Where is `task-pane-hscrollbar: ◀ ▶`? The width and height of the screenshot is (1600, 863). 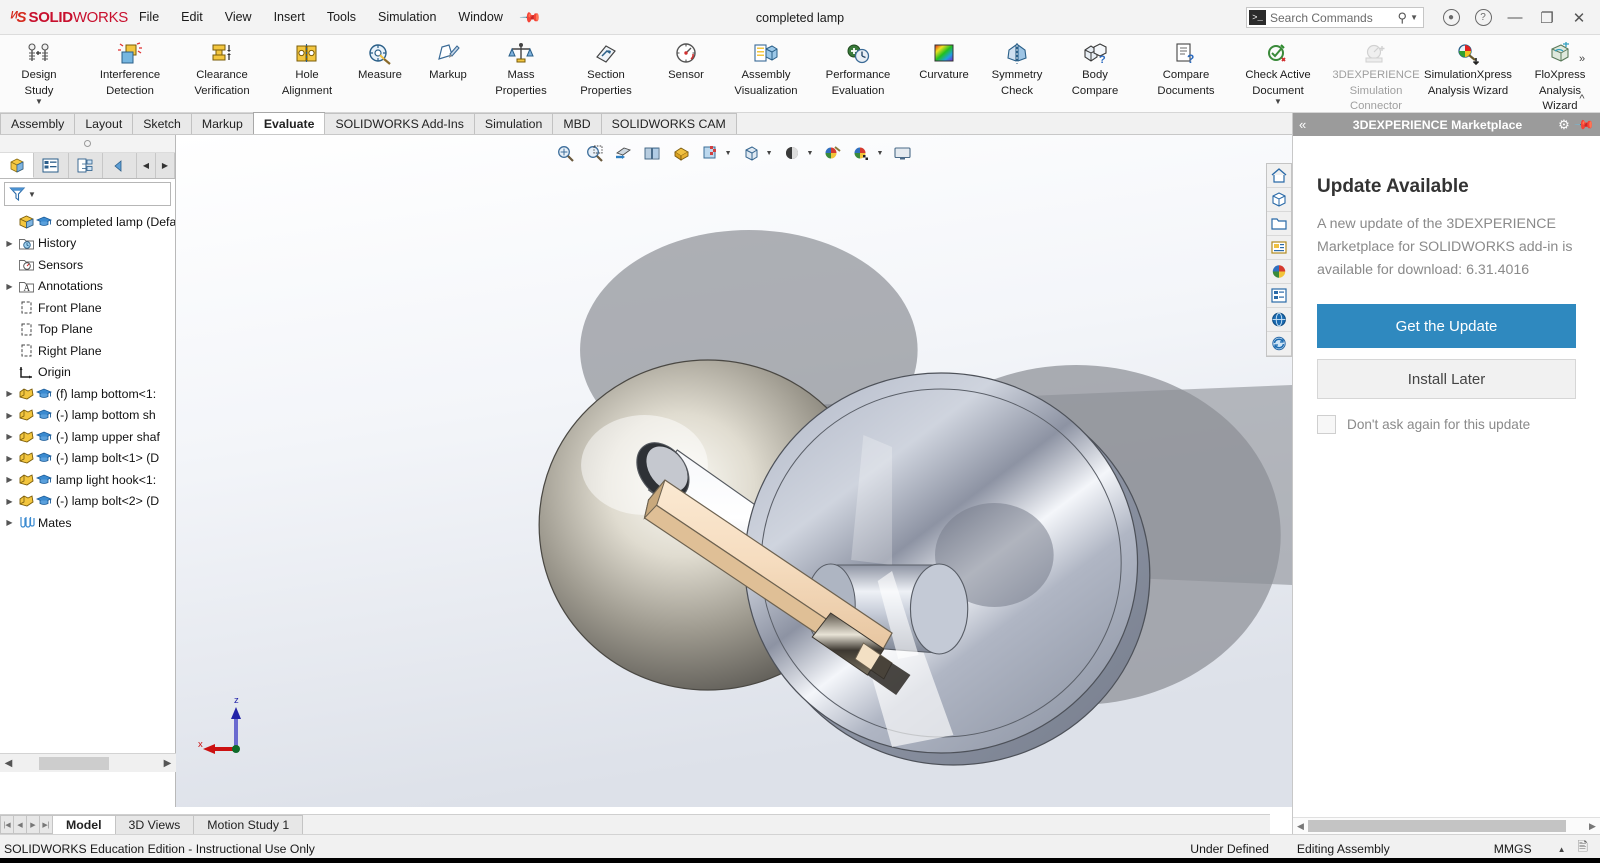 task-pane-hscrollbar: ◀ ▶ is located at coordinates (1446, 825).